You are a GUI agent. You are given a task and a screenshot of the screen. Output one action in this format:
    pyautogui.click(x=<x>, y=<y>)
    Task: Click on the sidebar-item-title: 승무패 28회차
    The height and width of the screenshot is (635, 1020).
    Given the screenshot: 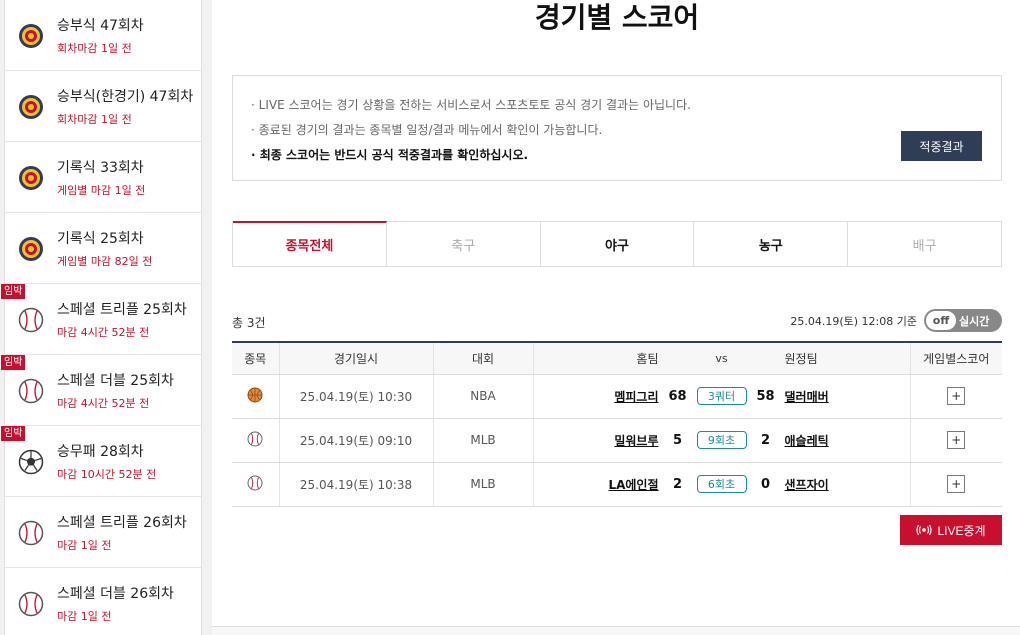 What is the action you would take?
    pyautogui.click(x=100, y=452)
    